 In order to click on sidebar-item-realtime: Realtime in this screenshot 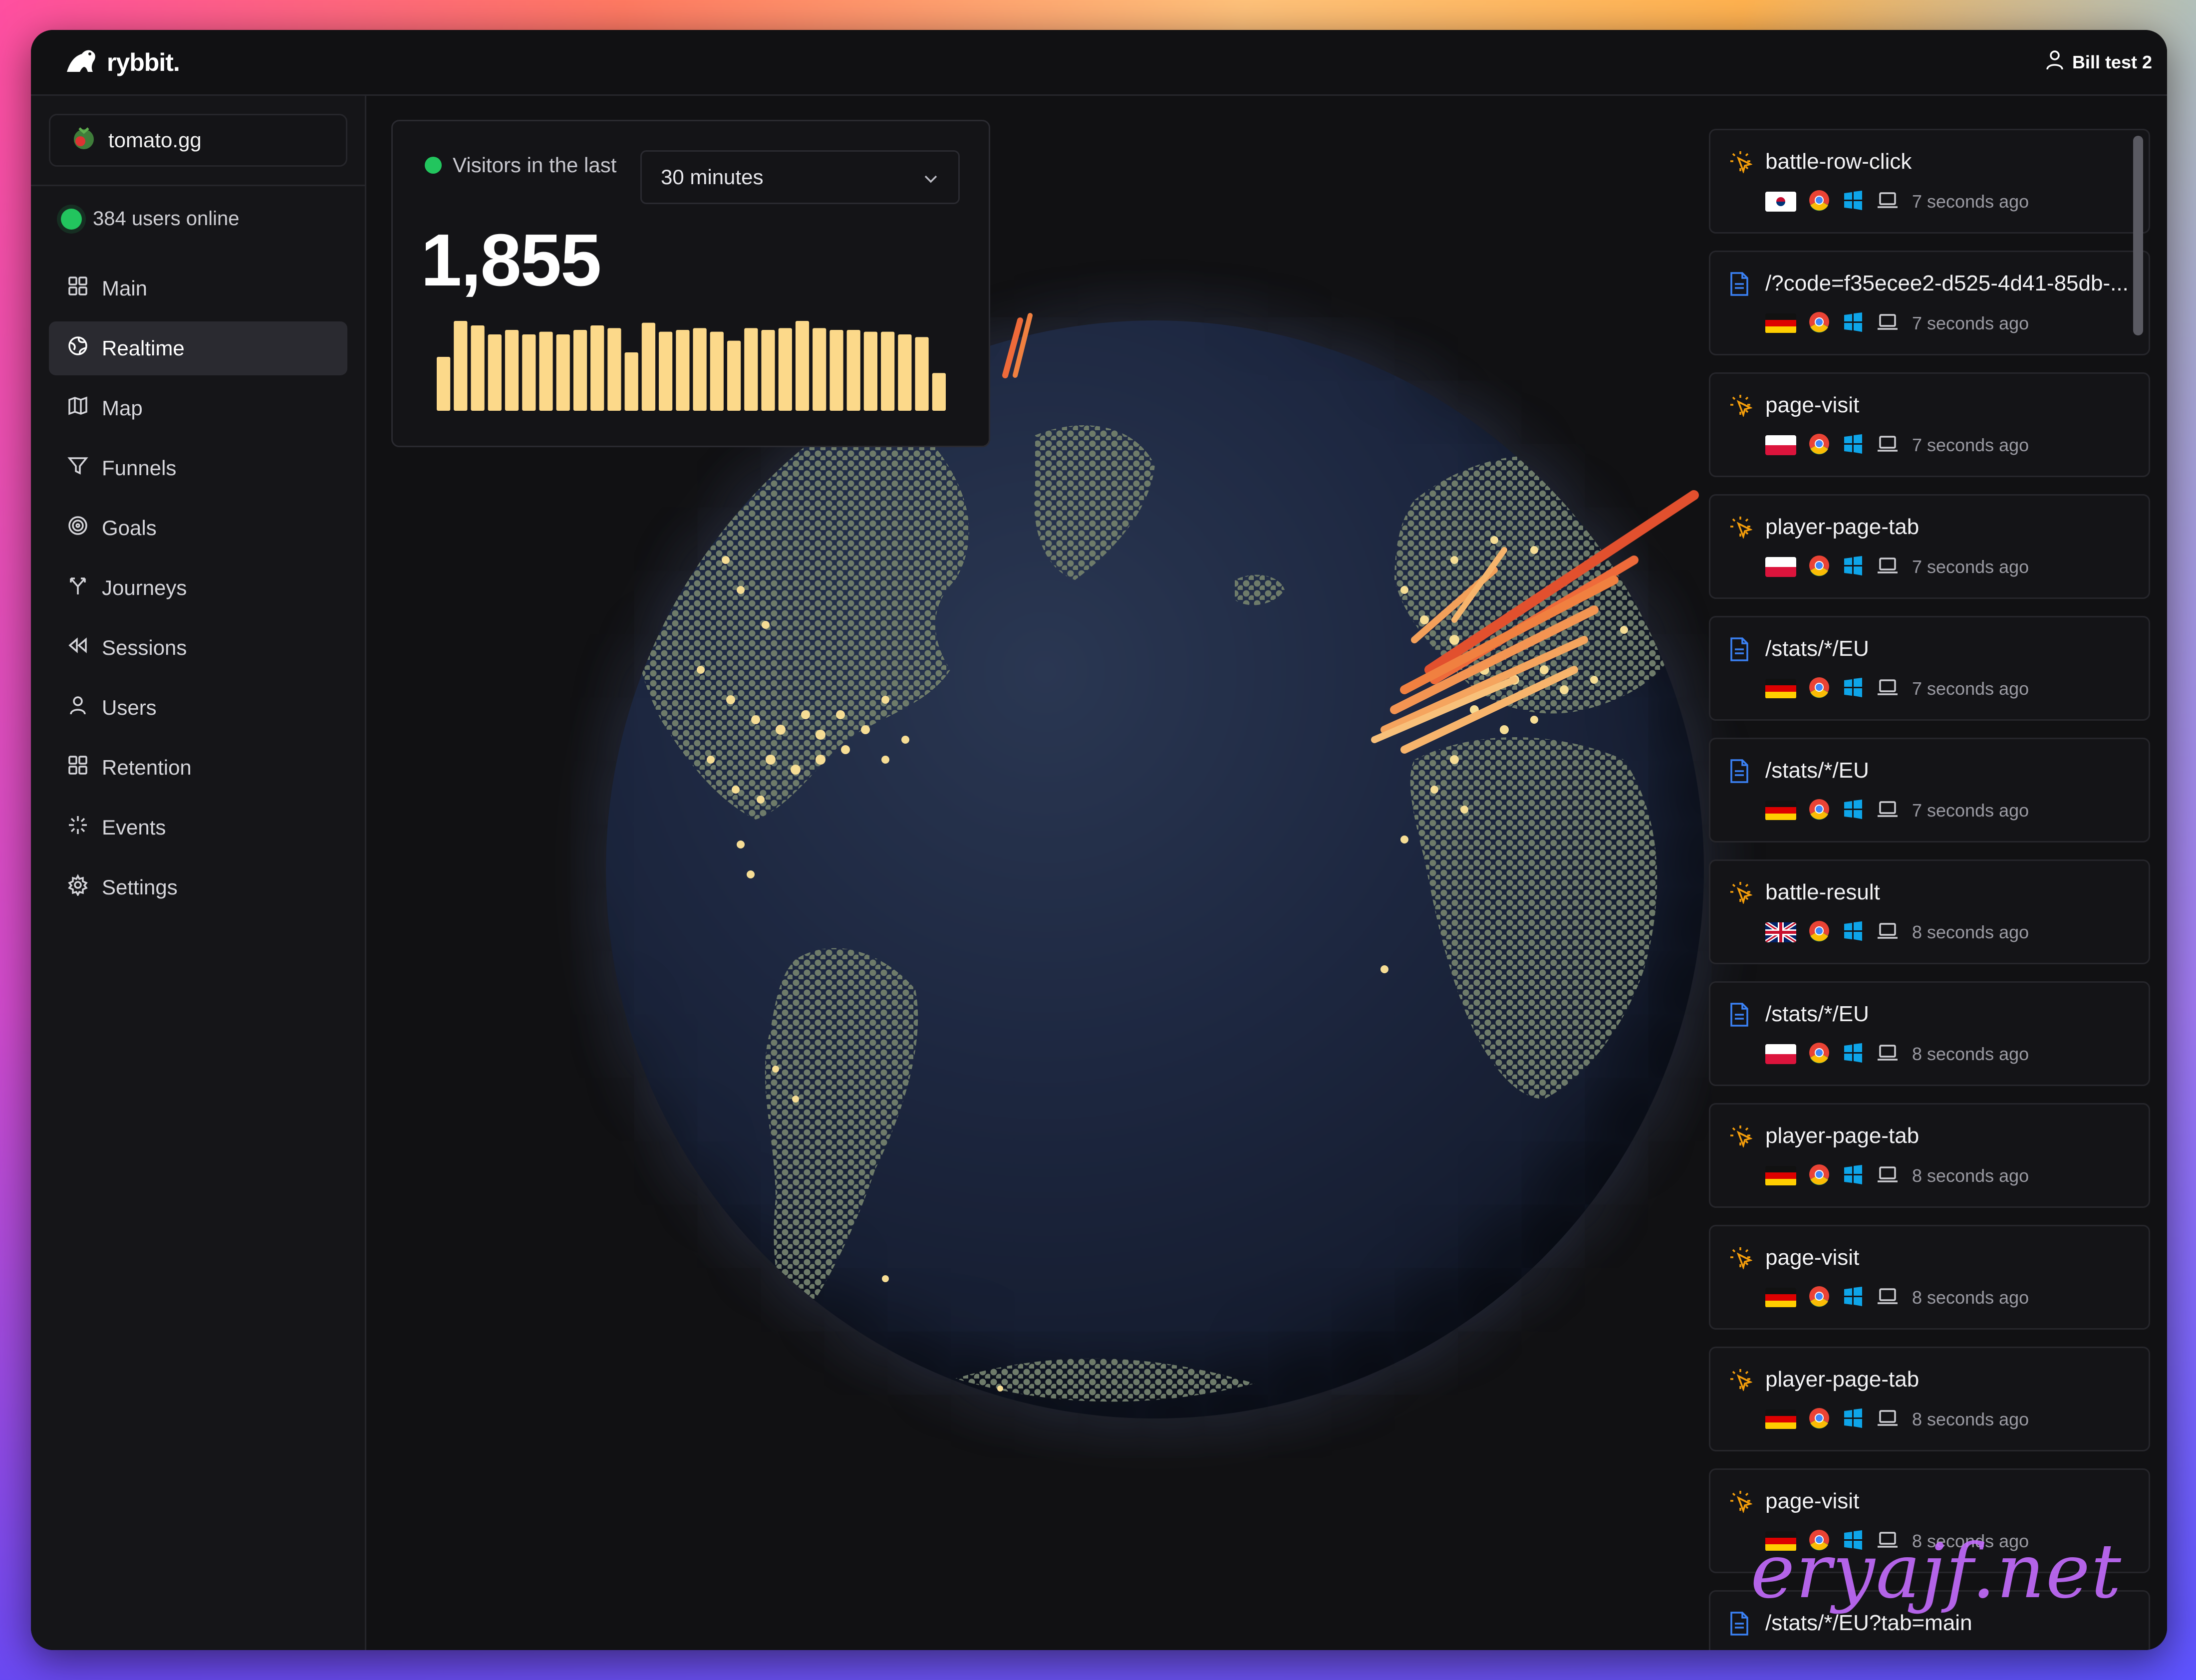, I will do `click(198, 348)`.